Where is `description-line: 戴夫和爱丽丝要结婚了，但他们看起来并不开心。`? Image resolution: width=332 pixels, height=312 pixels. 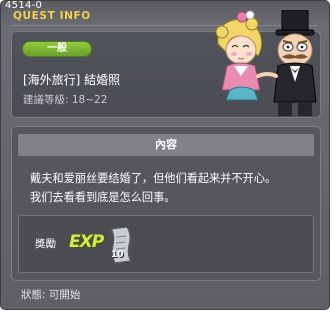 description-line: 戴夫和爱丽丝要结婚了，但他们看起来并不开心。 is located at coordinates (153, 178).